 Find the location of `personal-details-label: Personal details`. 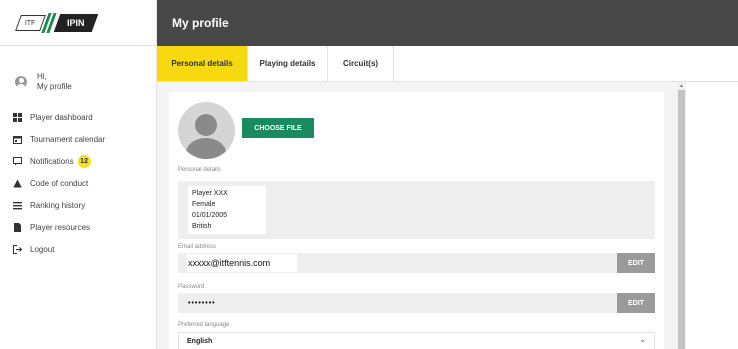

personal-details-label: Personal details is located at coordinates (199, 170).